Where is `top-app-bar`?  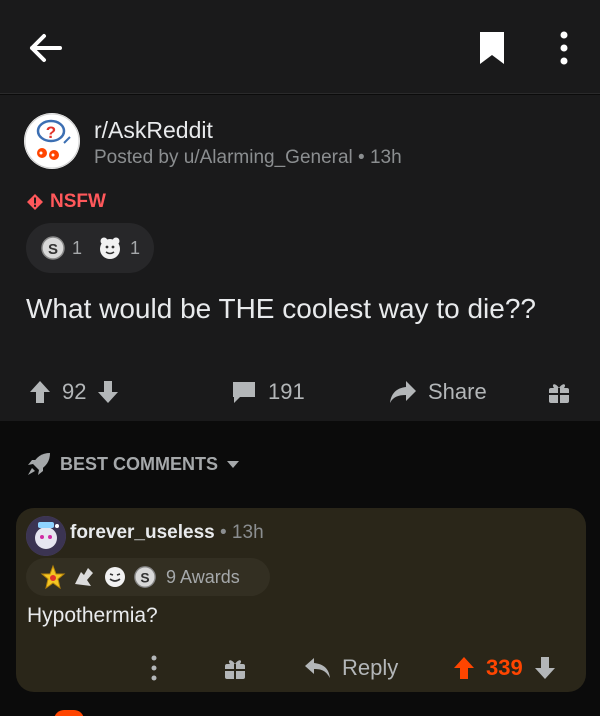 top-app-bar is located at coordinates (300, 47).